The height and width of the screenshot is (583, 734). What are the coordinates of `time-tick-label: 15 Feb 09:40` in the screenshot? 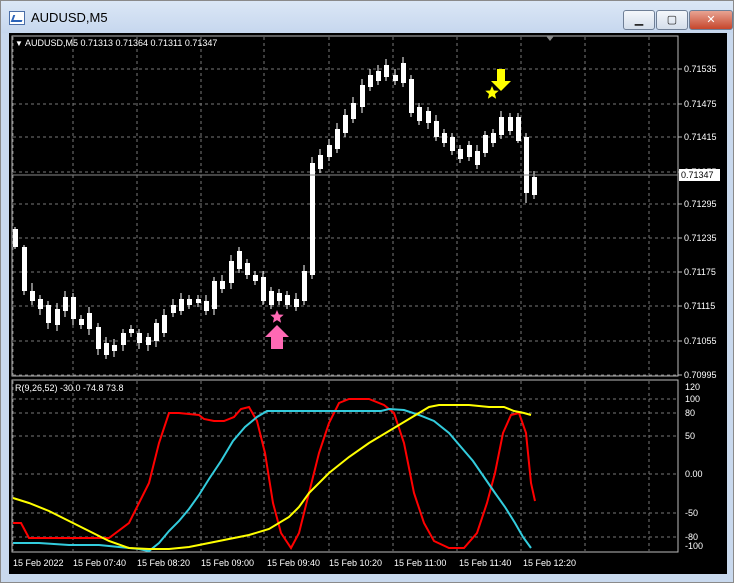 It's located at (293, 563).